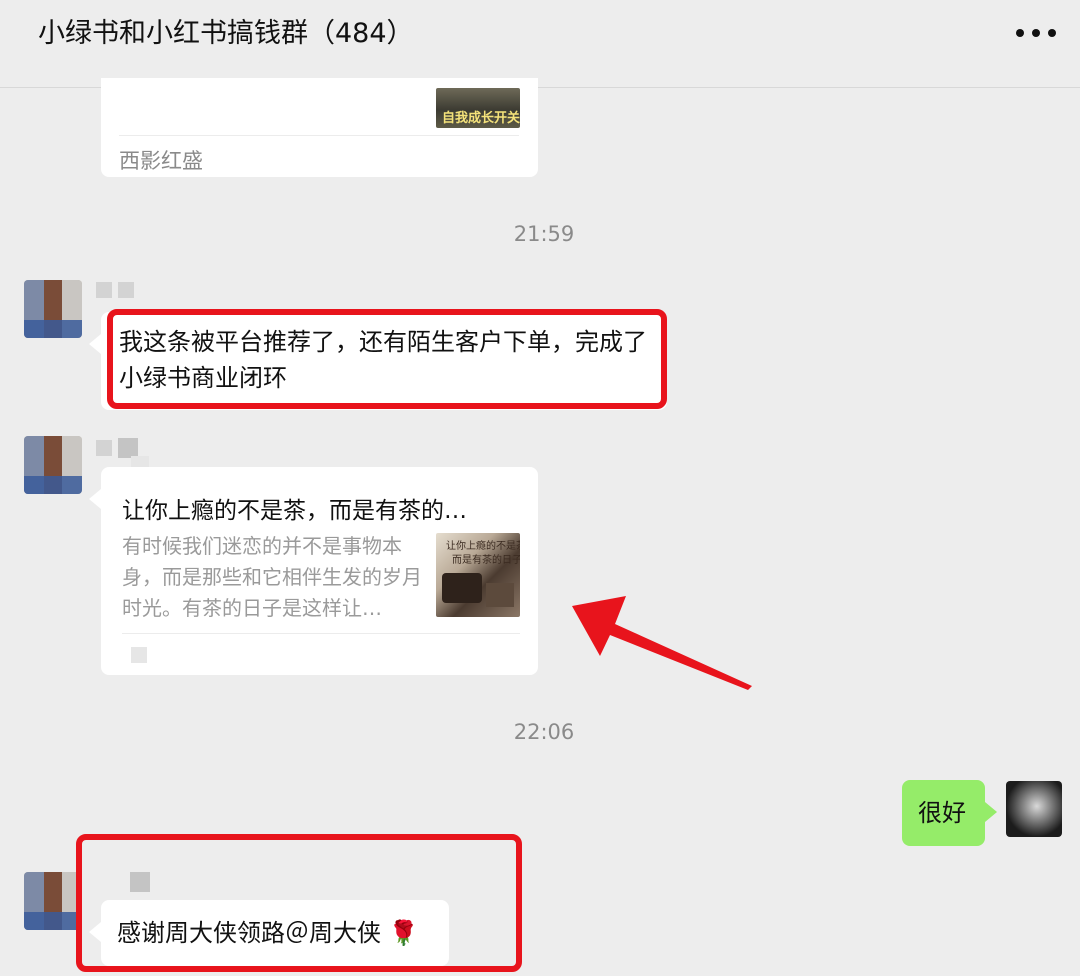 The width and height of the screenshot is (1080, 976). What do you see at coordinates (544, 234) in the screenshot?
I see `timestamp: 21:59` at bounding box center [544, 234].